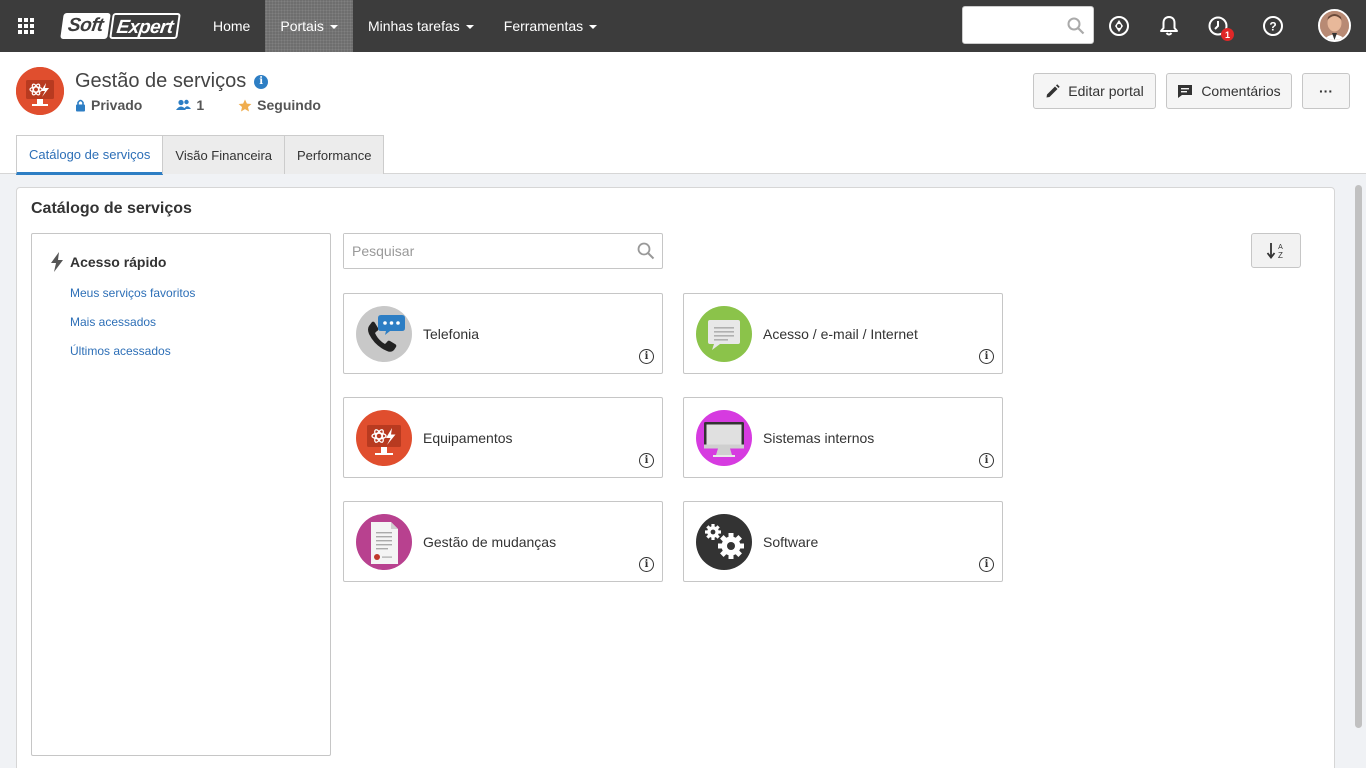  I want to click on service-label: Telefonia, so click(451, 334).